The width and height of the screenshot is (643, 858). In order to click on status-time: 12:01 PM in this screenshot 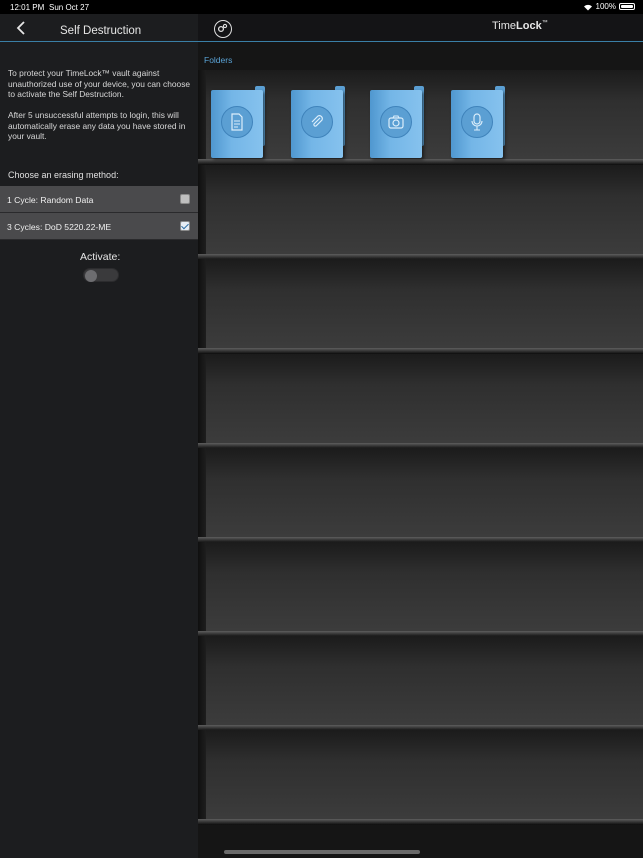, I will do `click(27, 7)`.